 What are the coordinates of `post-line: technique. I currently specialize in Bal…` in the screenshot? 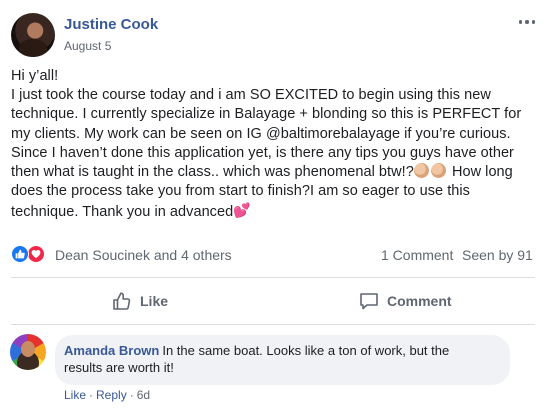 It's located at (266, 114).